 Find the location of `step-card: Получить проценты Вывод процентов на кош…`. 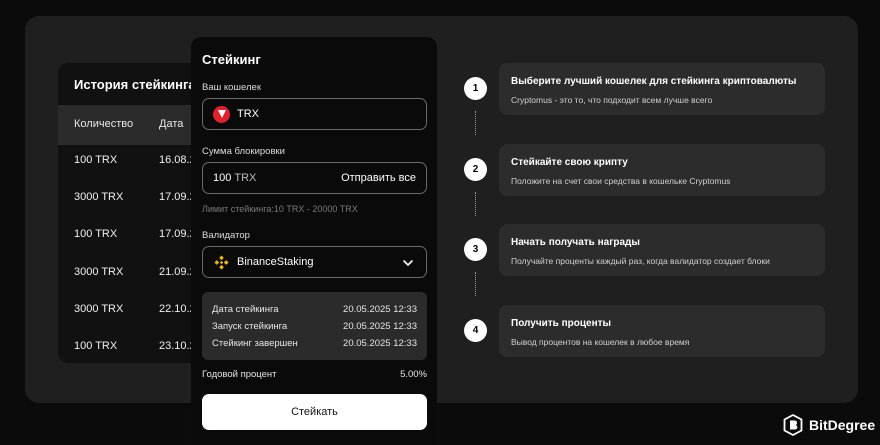

step-card: Получить проценты Вывод процентов на кош… is located at coordinates (662, 331).